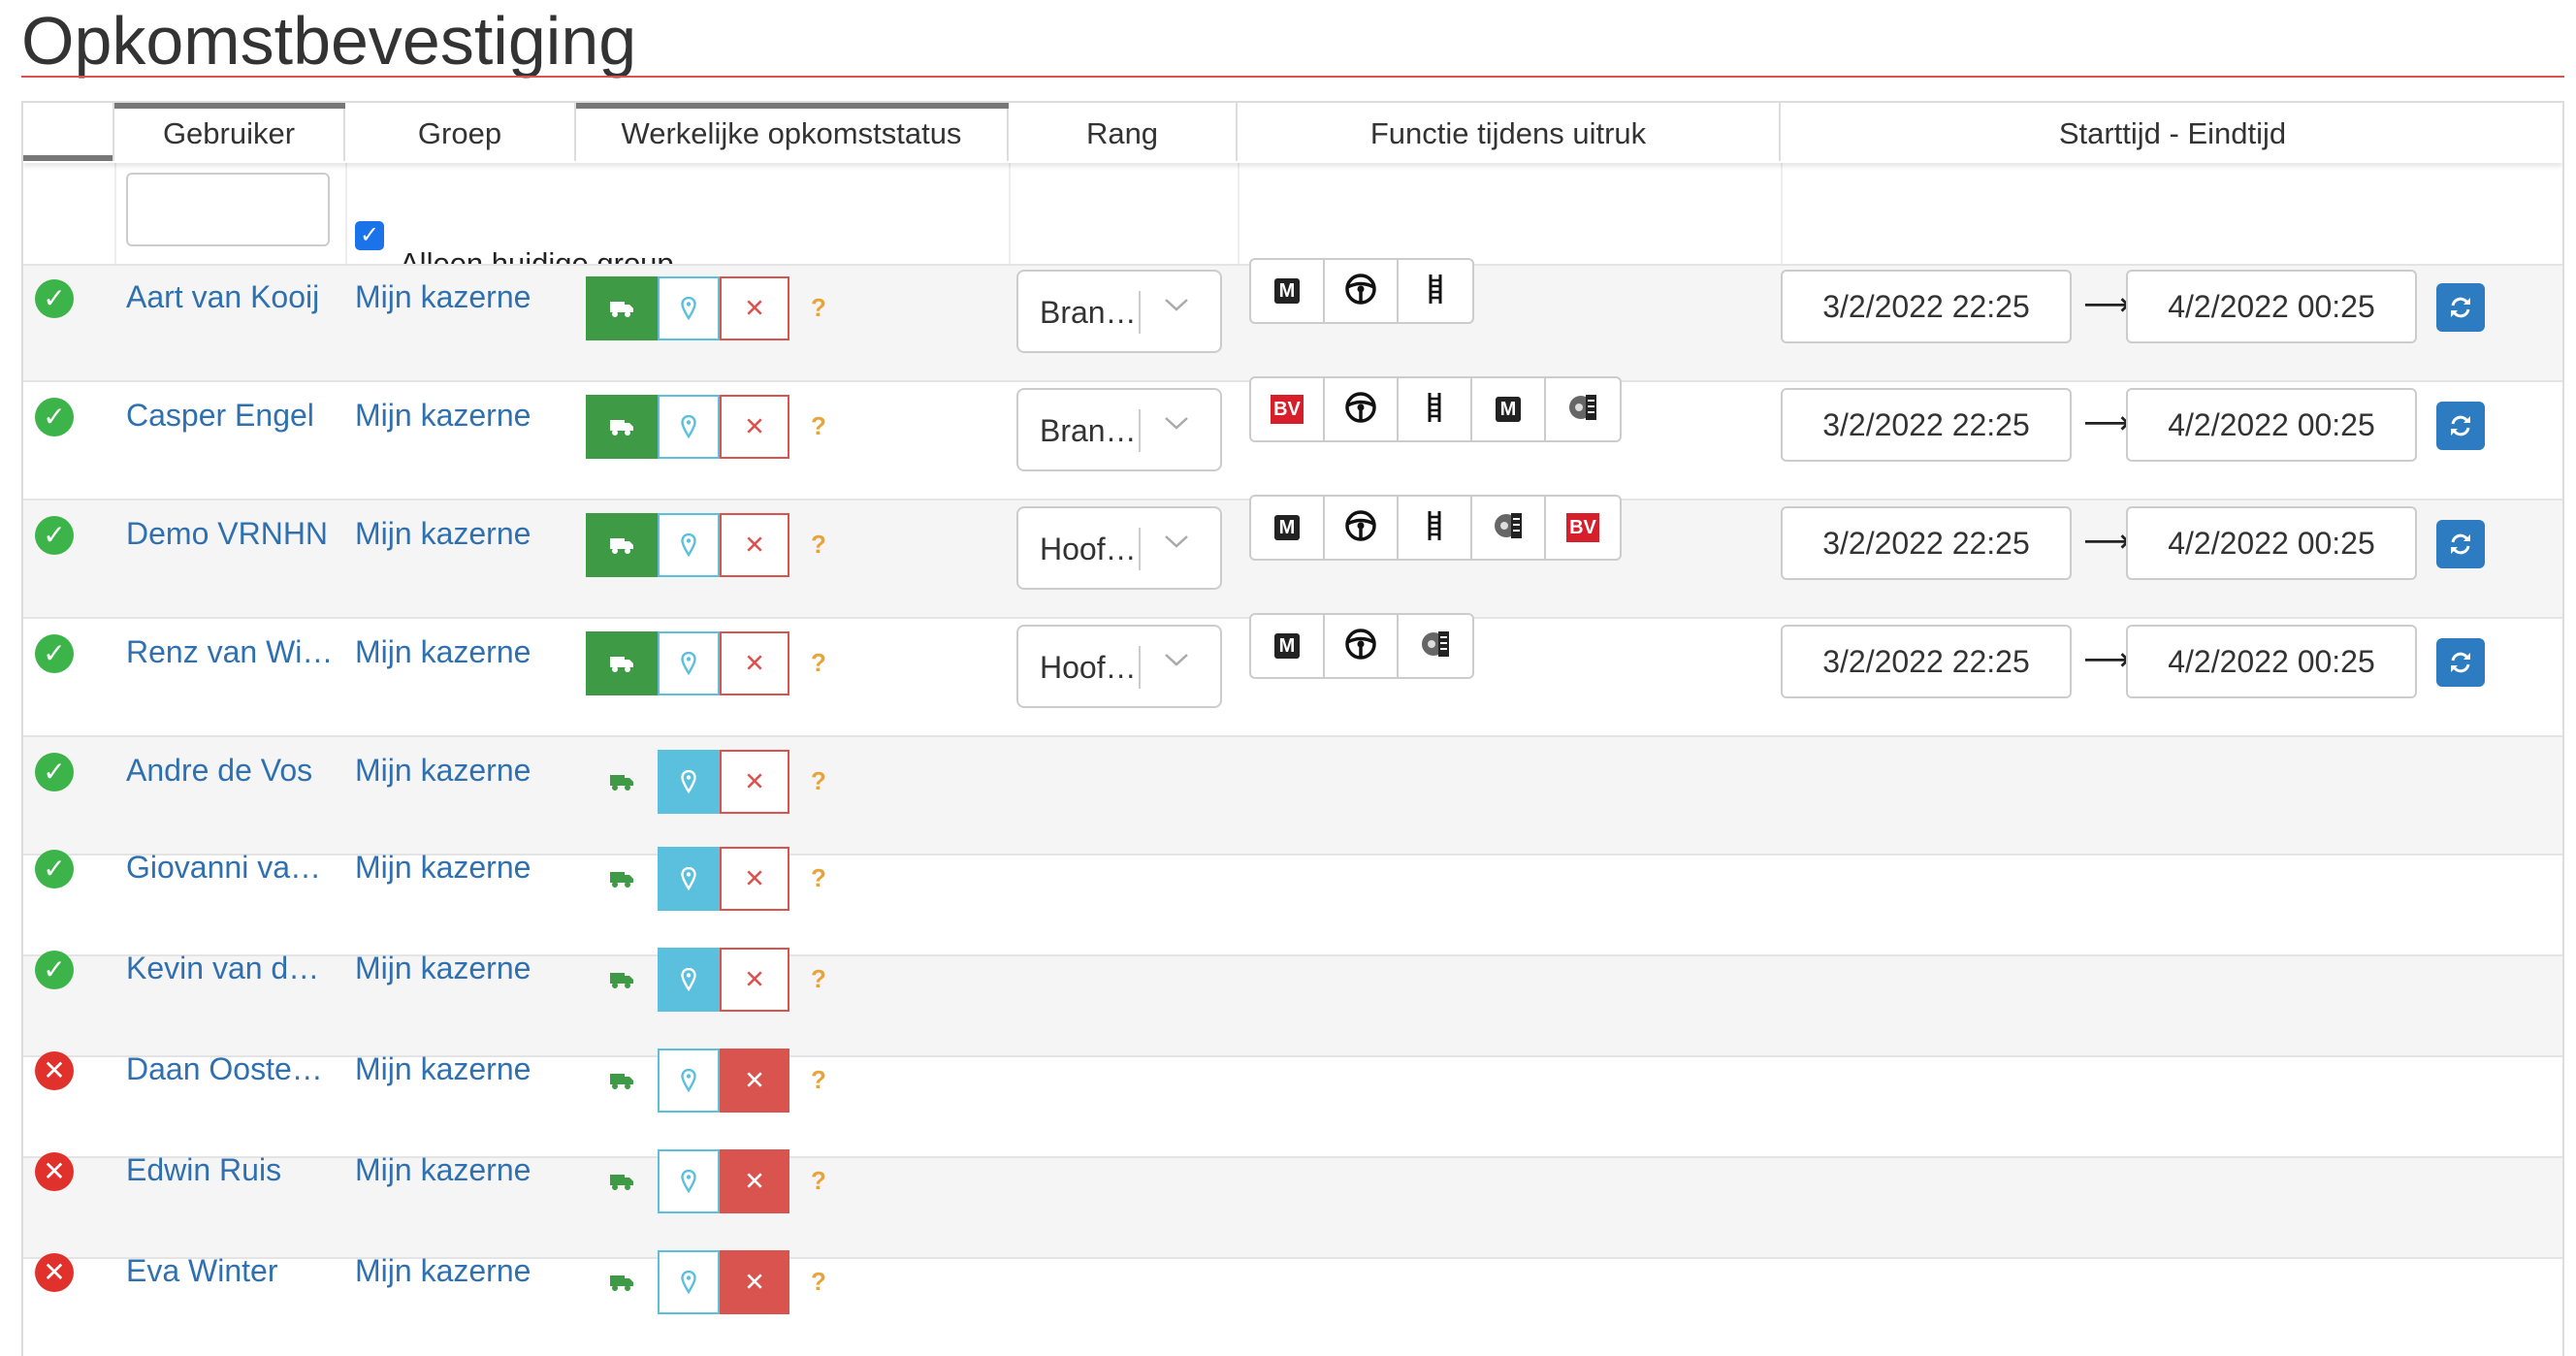 The height and width of the screenshot is (1356, 2576). Describe the element at coordinates (1123, 132) in the screenshot. I see `header-rang: Rang` at that location.